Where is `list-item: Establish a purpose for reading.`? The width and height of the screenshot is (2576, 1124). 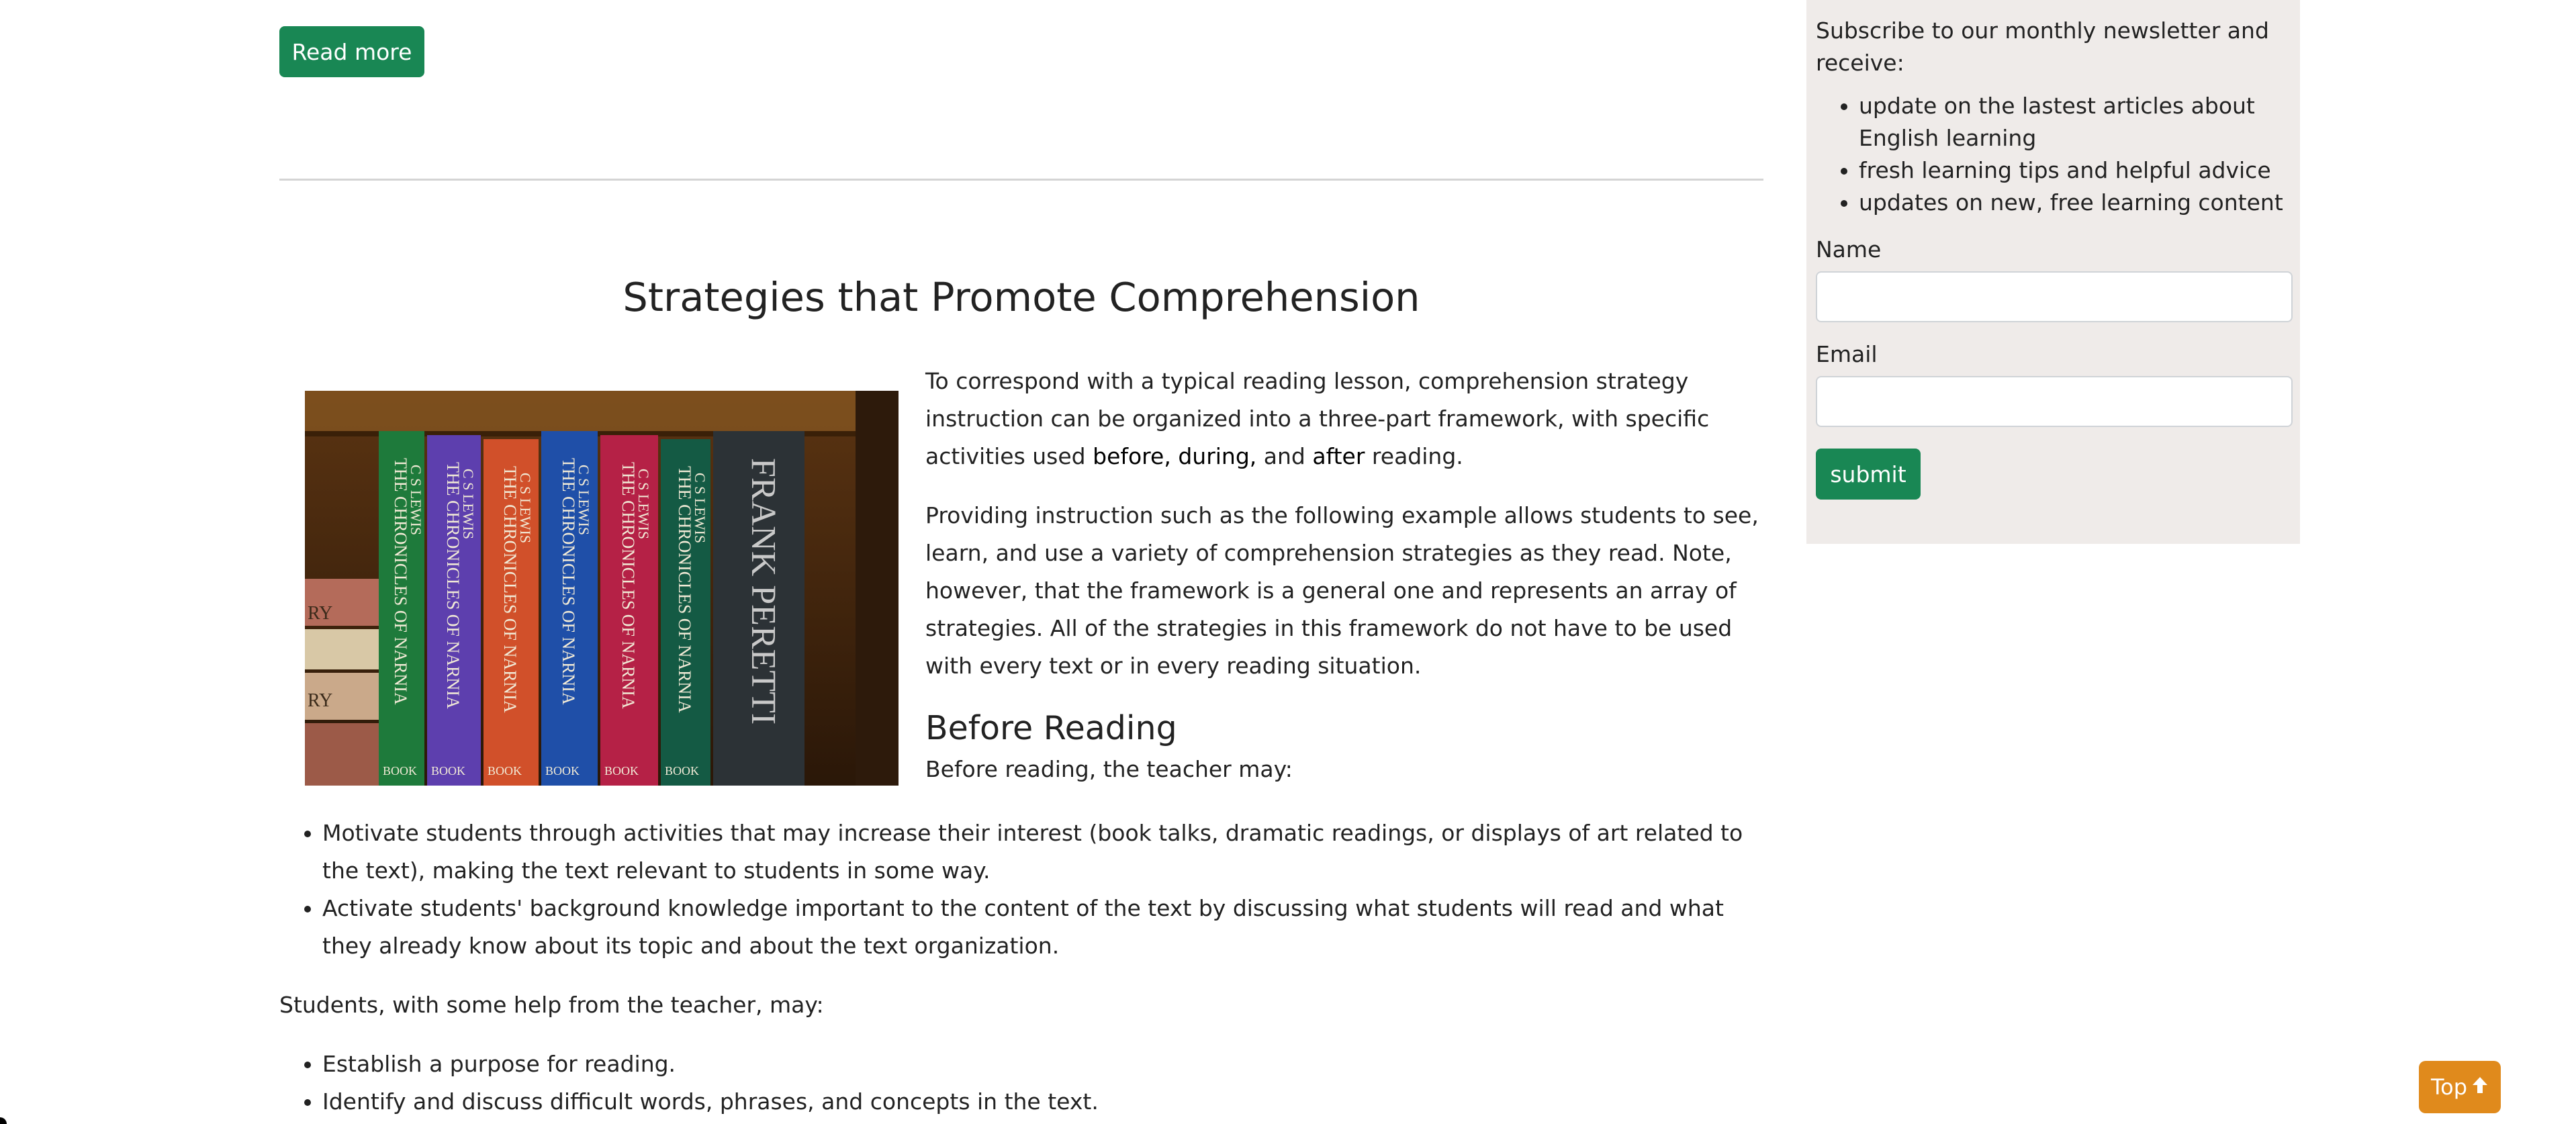
list-item: Establish a purpose for reading. is located at coordinates (1042, 1064).